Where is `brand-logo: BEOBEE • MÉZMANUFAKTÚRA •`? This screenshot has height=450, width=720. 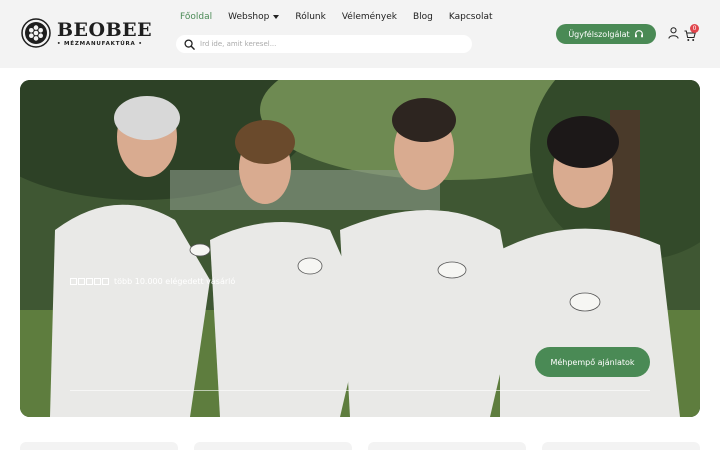
brand-logo: BEOBEE • MÉZMANUFAKTÚRA • is located at coordinates (86, 33).